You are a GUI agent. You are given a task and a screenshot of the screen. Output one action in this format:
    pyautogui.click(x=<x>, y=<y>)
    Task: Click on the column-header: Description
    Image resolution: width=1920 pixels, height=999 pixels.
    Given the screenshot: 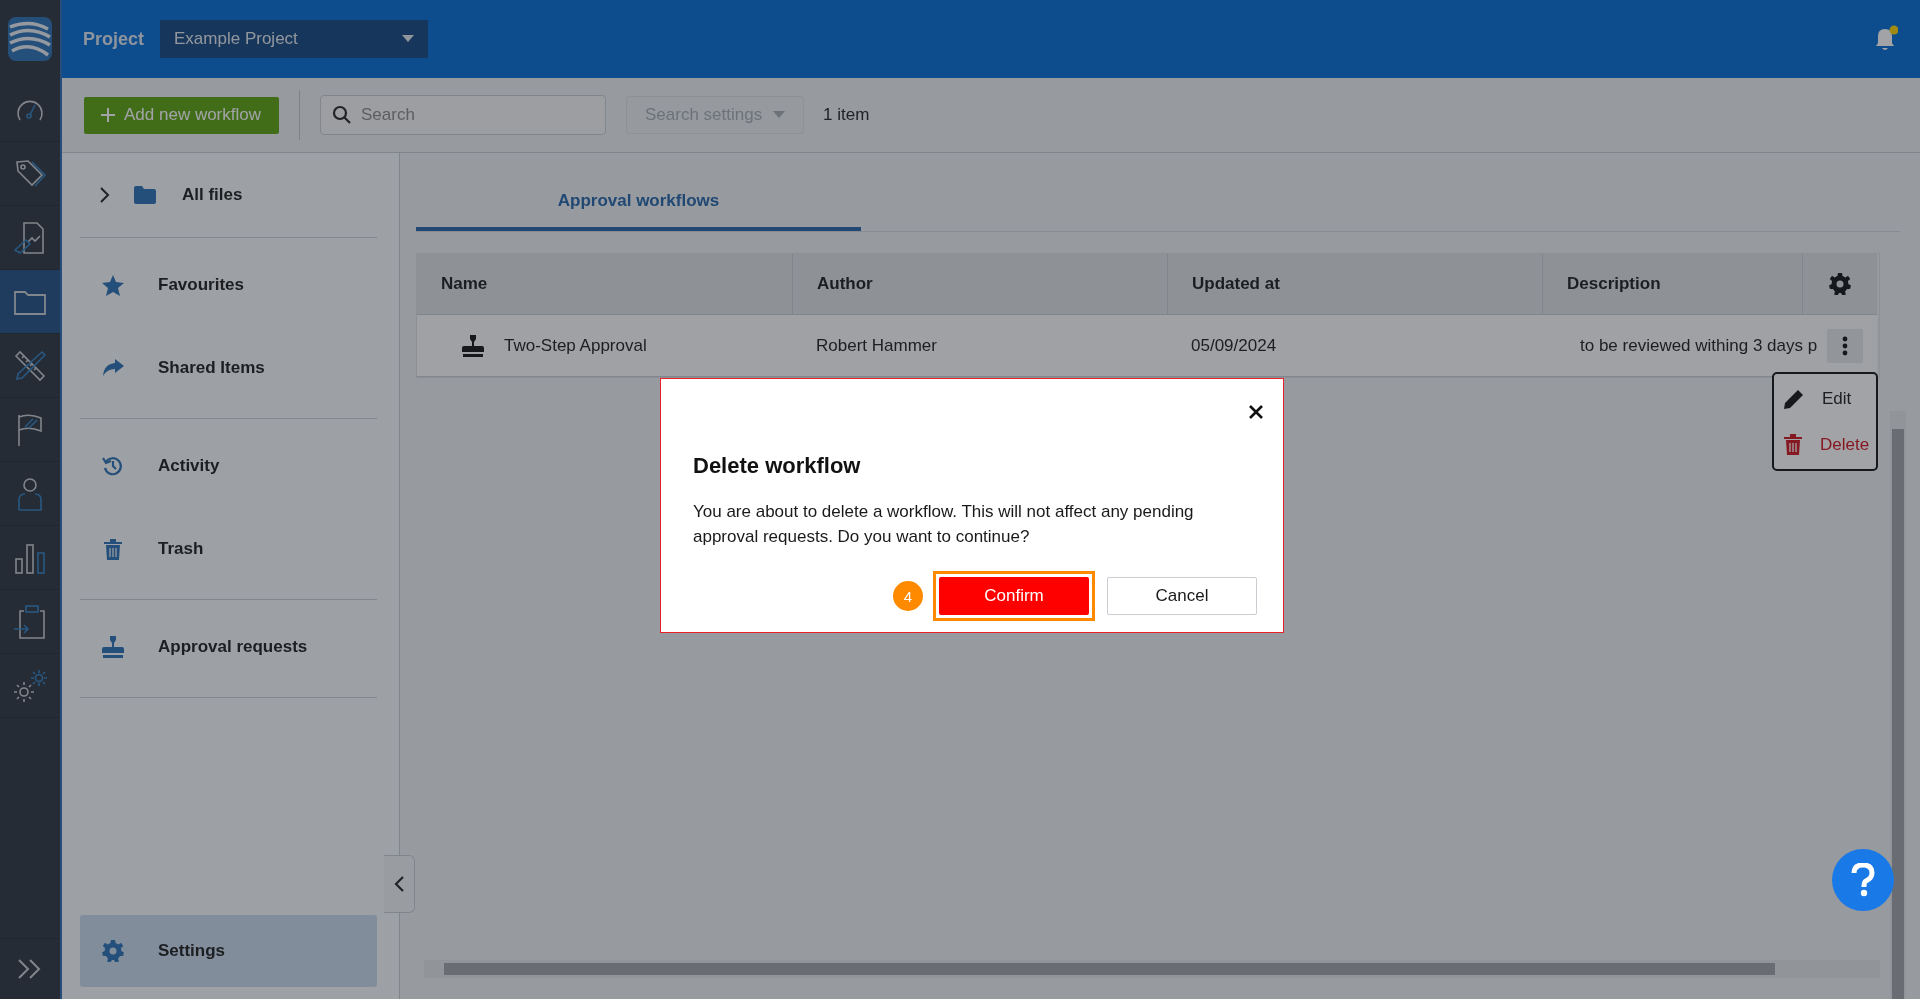 What is the action you would take?
    pyautogui.click(x=1672, y=284)
    